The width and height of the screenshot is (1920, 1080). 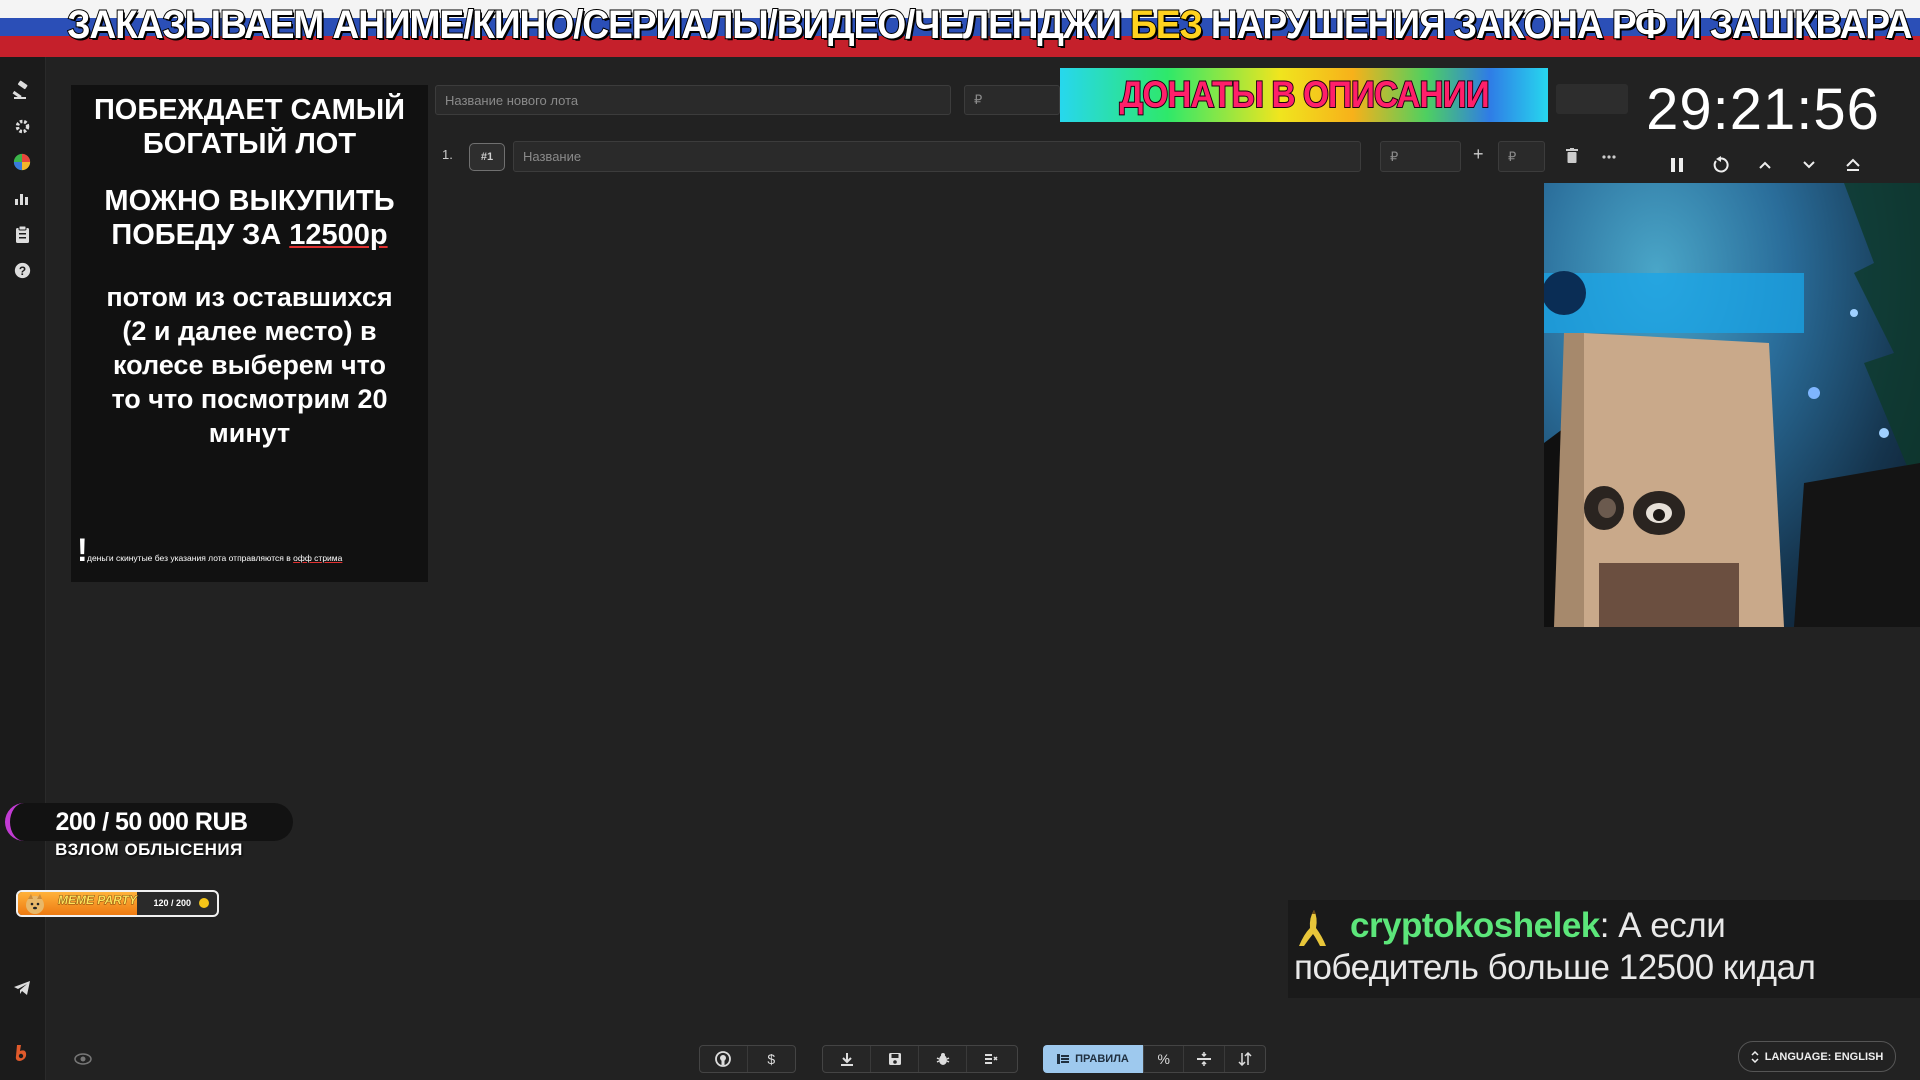 I want to click on add-amount-icon: +, so click(x=1478, y=154).